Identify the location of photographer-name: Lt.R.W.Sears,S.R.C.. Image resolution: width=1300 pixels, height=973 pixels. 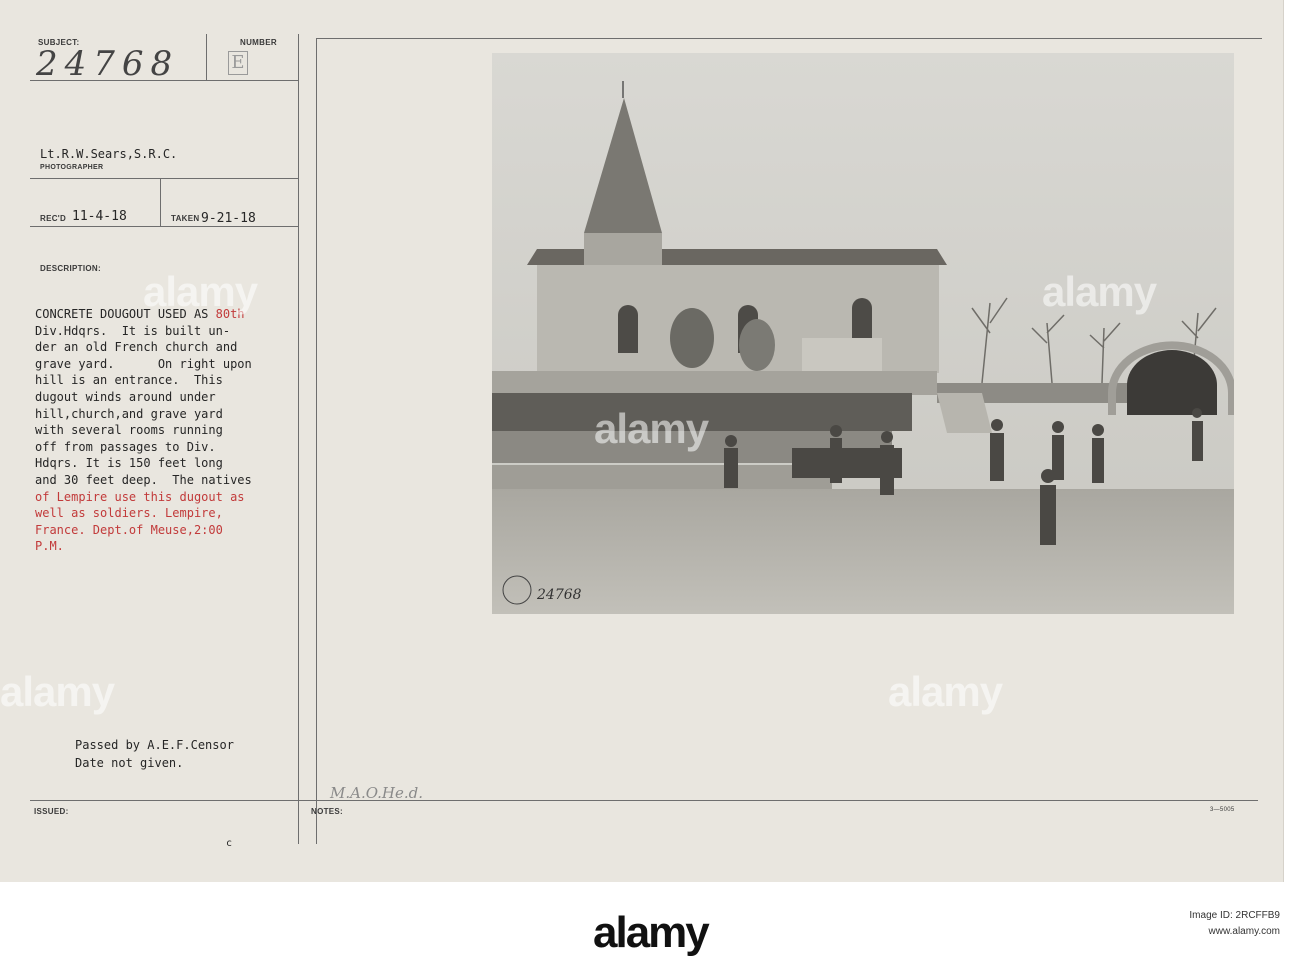
(109, 154).